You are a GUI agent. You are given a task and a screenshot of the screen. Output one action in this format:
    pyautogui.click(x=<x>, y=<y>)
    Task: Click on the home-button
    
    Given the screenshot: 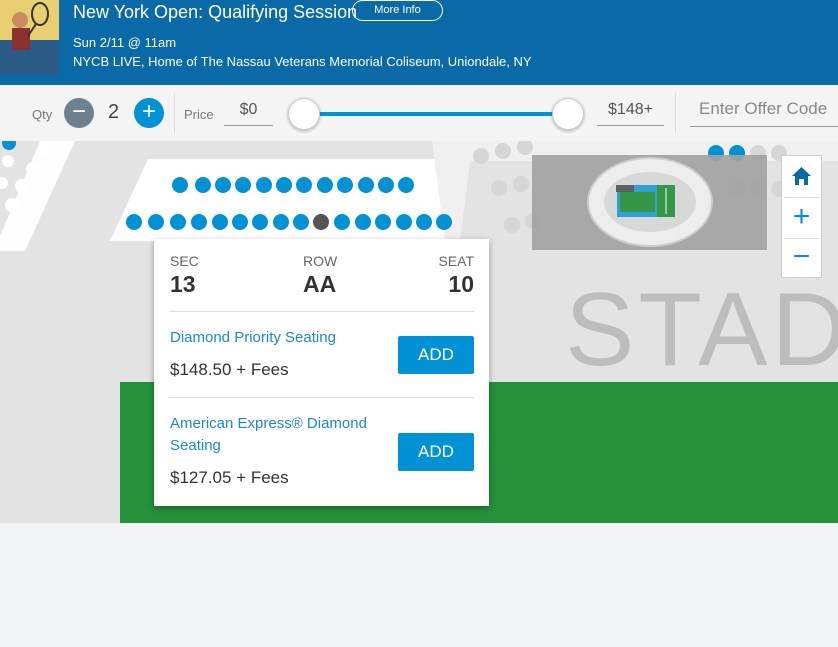 What is the action you would take?
    pyautogui.click(x=801, y=176)
    